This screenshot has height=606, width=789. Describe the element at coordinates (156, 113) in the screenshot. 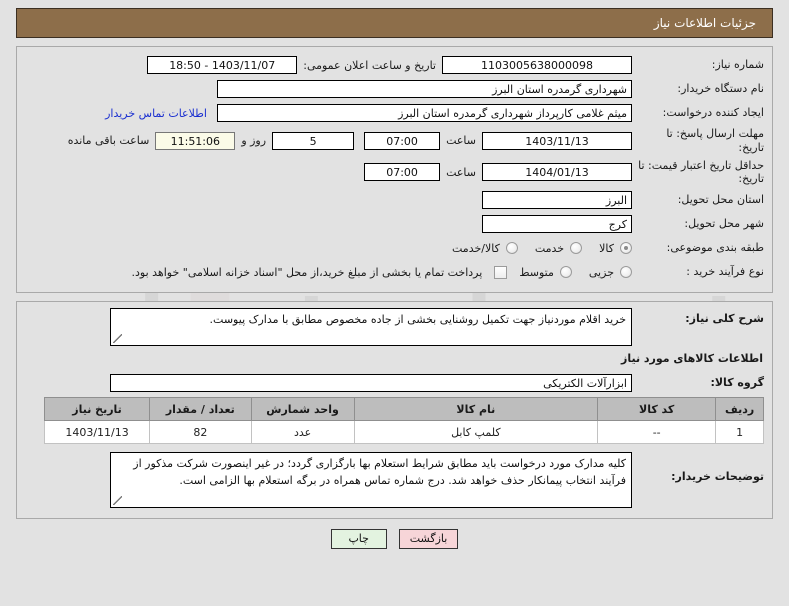

I see `buyer-contact-link: اطلاعات تماس خریدار` at that location.